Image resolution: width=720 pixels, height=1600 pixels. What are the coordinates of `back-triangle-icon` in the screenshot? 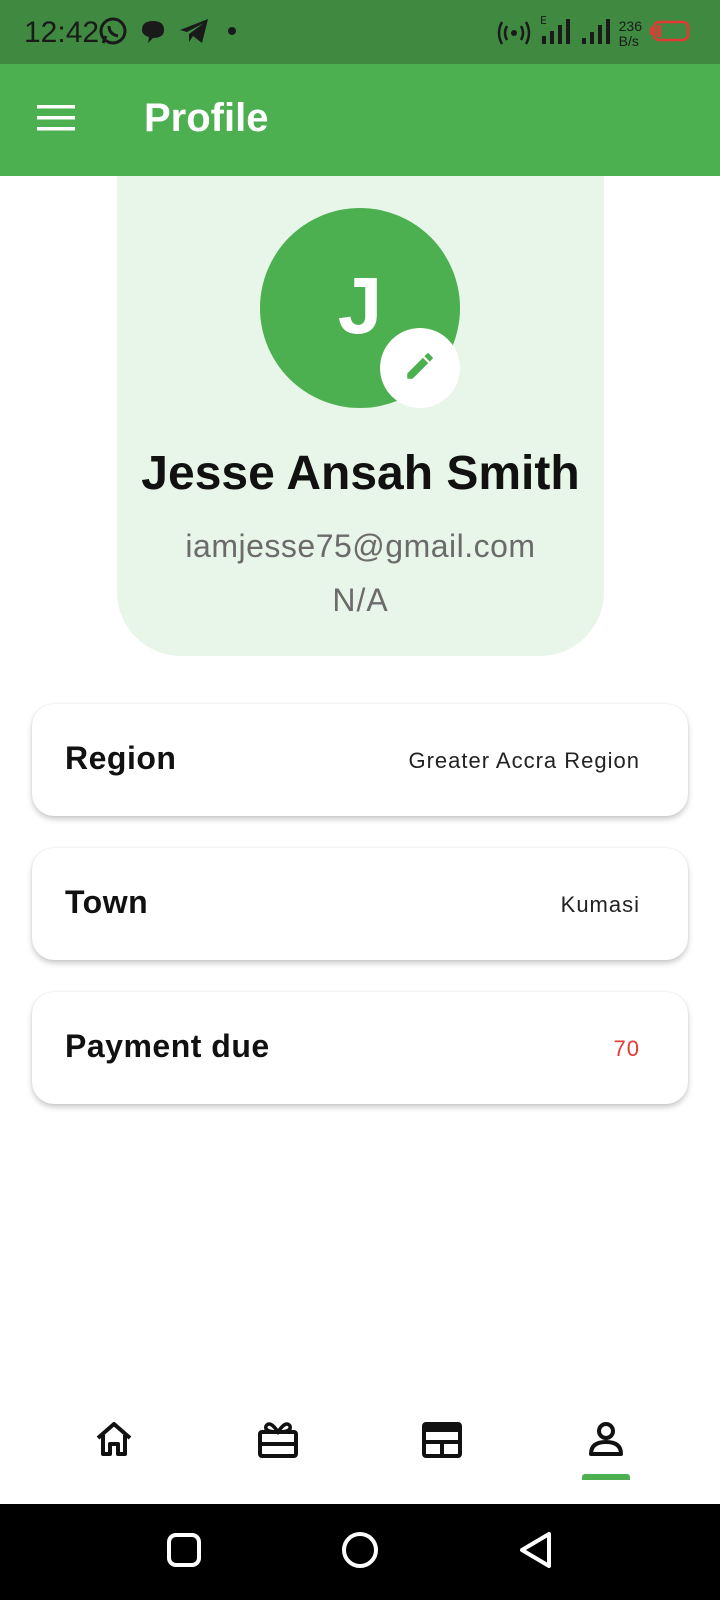 It's located at (536, 1552).